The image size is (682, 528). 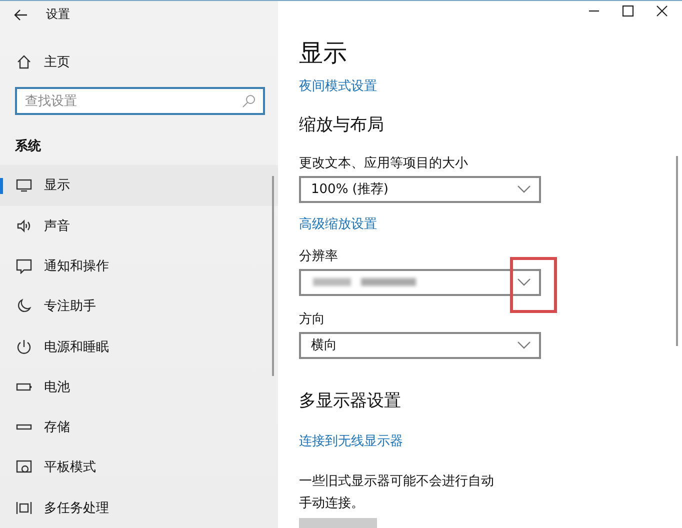 What do you see at coordinates (24, 266) in the screenshot?
I see `message-icon` at bounding box center [24, 266].